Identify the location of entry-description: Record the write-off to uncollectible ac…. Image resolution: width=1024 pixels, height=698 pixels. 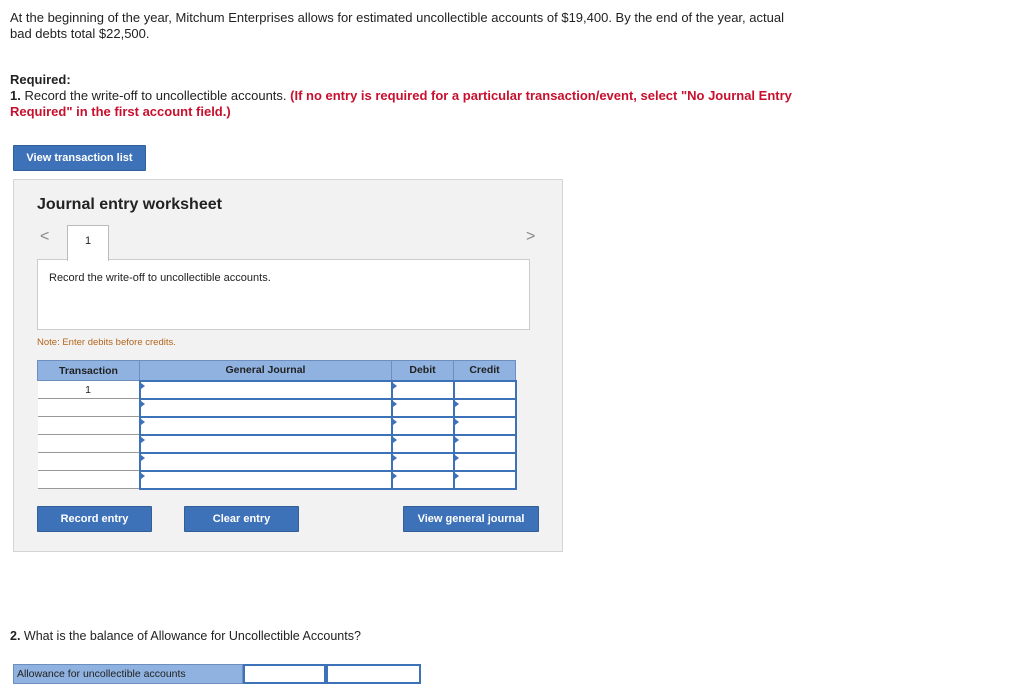
(283, 294).